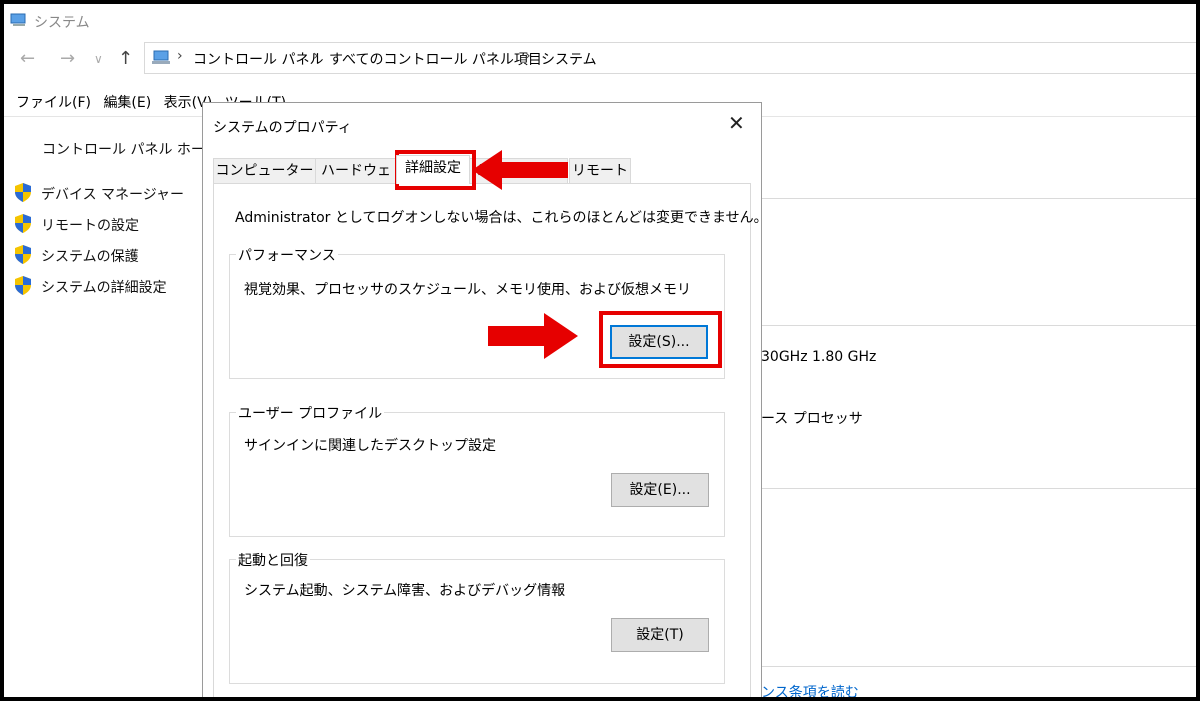 The width and height of the screenshot is (1200, 701). I want to click on group-label: ユーザー プロファイル, so click(310, 413).